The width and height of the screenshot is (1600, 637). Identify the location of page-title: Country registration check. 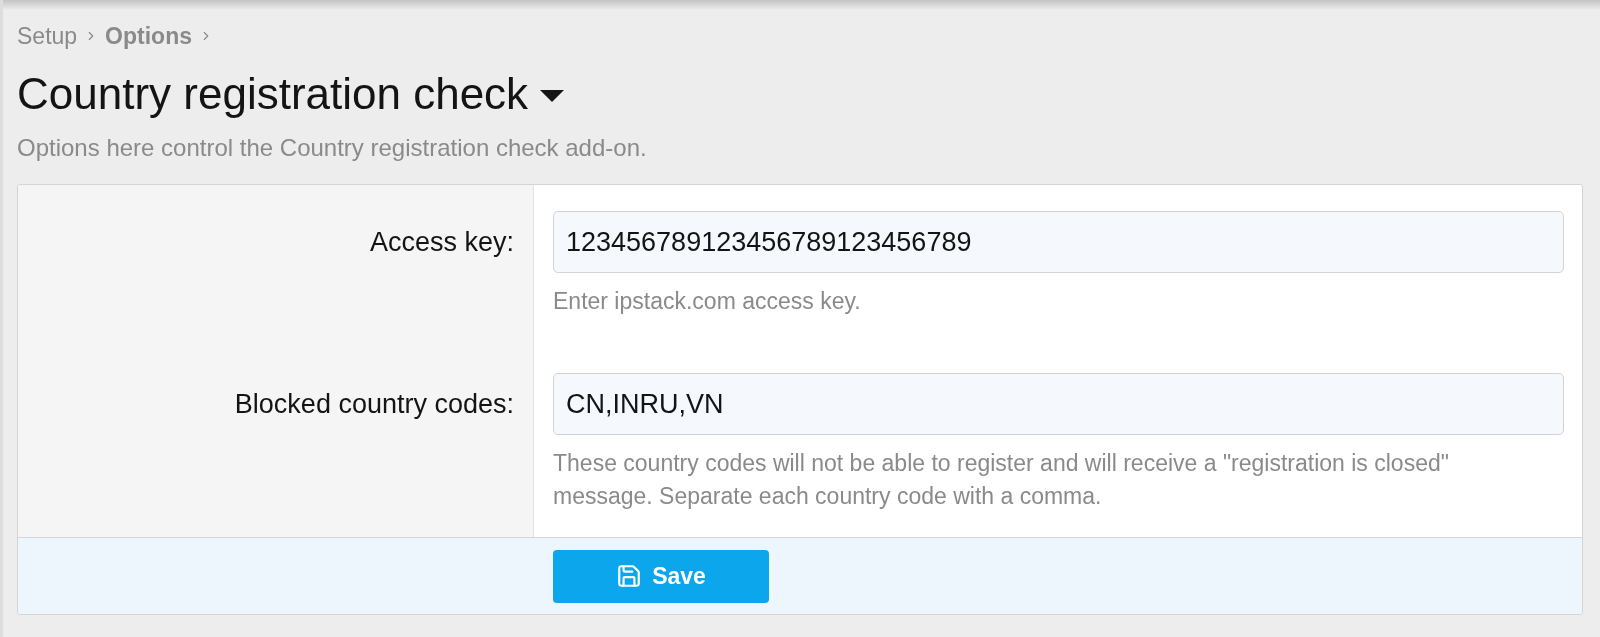
(273, 94).